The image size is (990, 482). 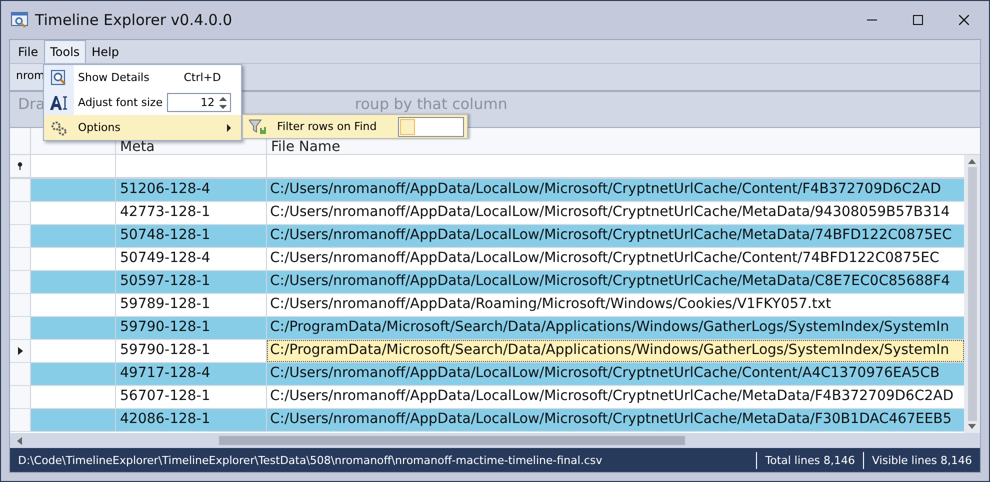 I want to click on column-header: Meta, so click(x=137, y=146).